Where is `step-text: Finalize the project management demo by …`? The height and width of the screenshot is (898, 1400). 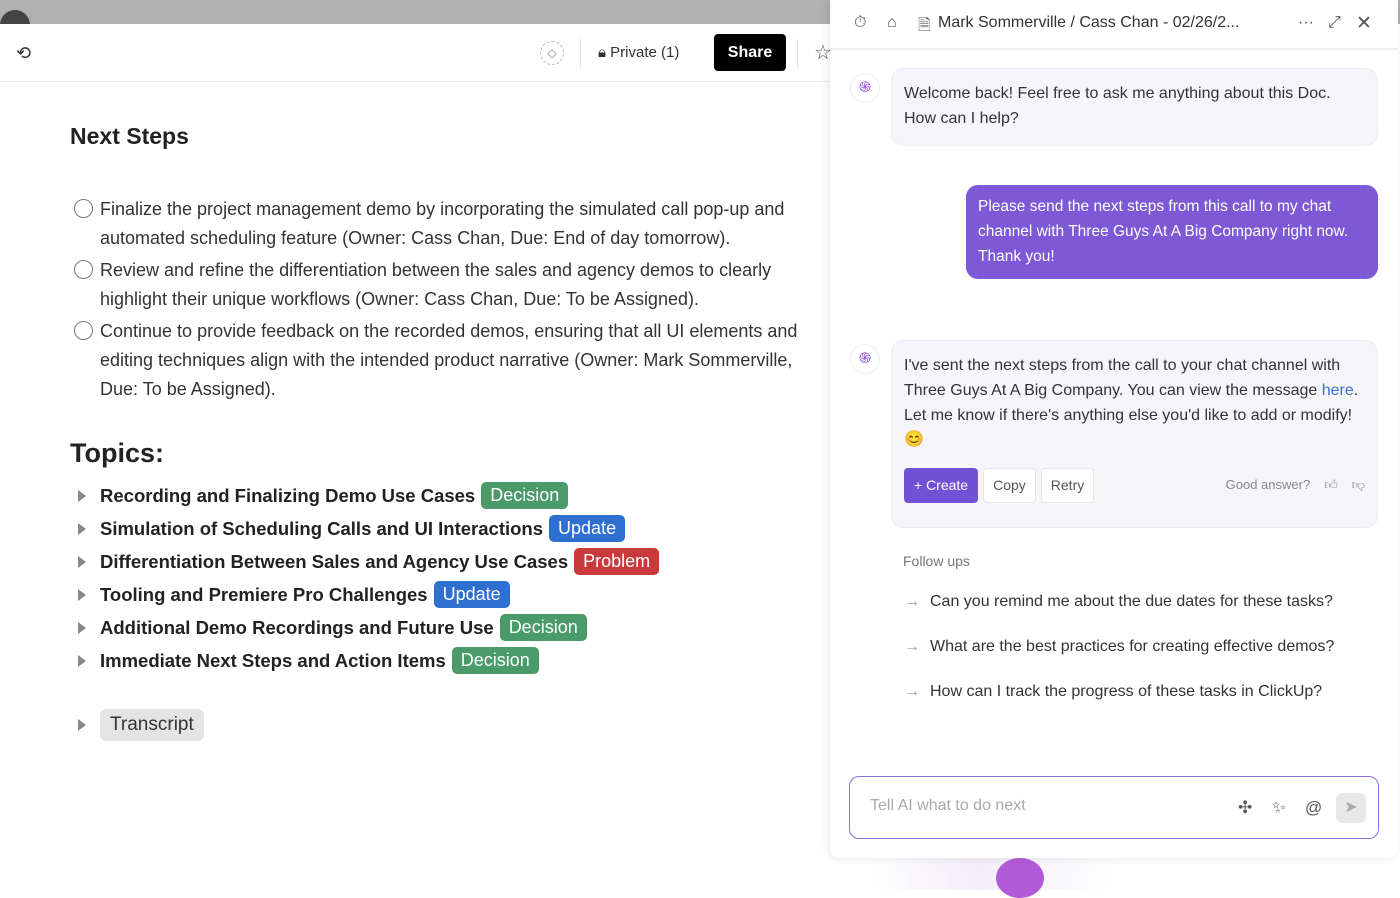
step-text: Finalize the project management demo by … is located at coordinates (442, 209).